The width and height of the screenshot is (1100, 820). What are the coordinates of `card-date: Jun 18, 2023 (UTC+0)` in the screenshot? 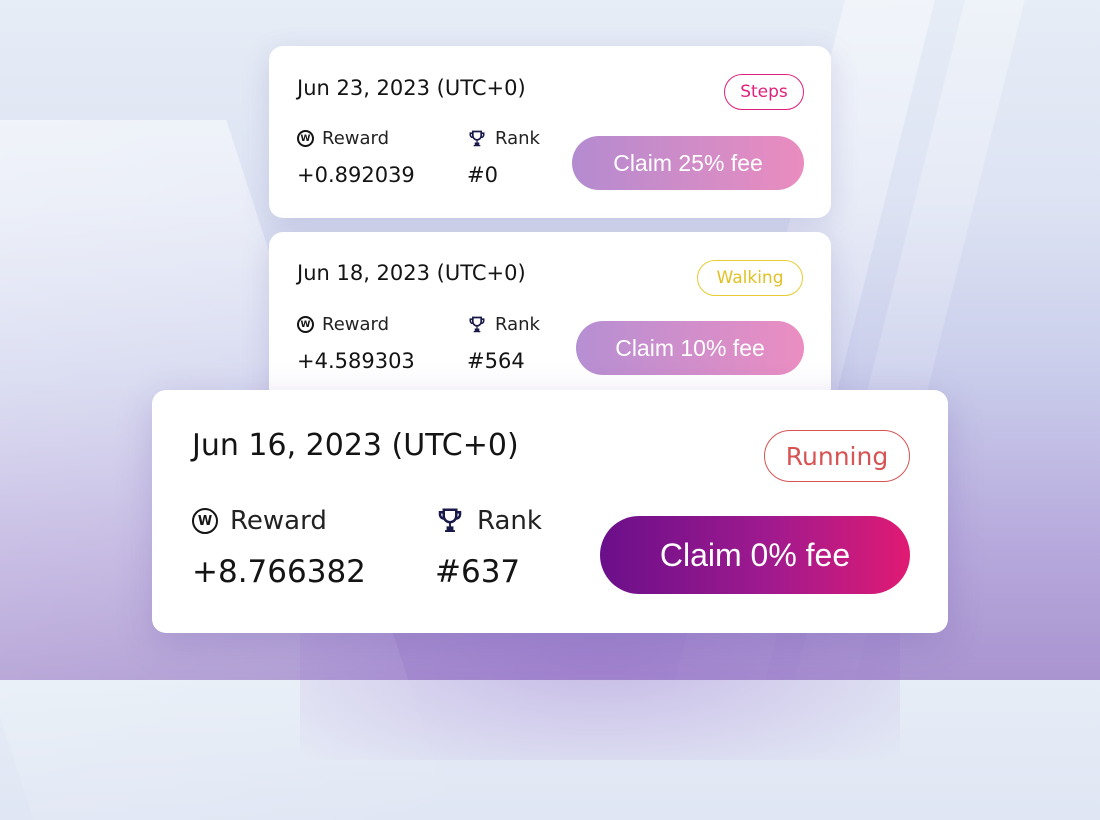 It's located at (411, 273).